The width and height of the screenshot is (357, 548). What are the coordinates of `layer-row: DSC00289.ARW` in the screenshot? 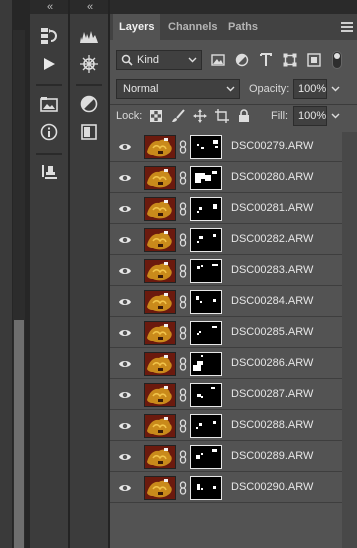 It's located at (226, 457).